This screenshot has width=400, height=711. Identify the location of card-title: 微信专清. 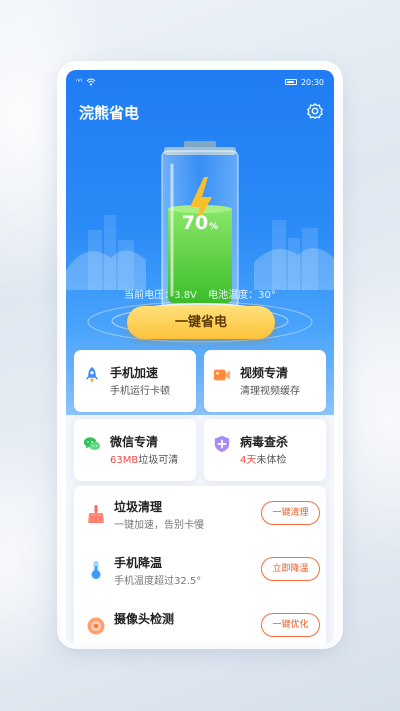
(134, 442).